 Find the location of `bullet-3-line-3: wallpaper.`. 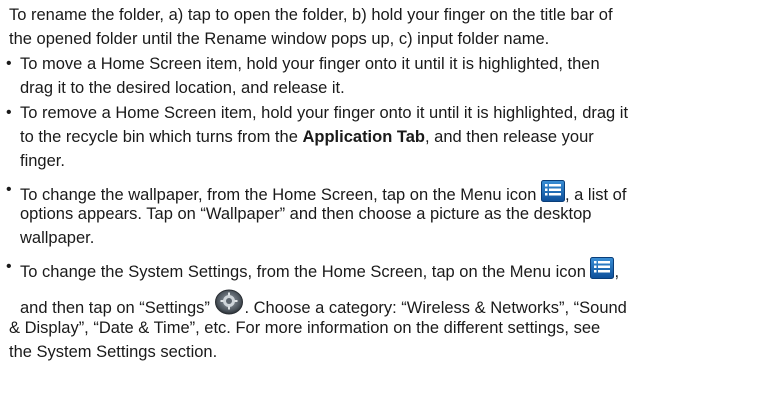

bullet-3-line-3: wallpaper. is located at coordinates (57, 238).